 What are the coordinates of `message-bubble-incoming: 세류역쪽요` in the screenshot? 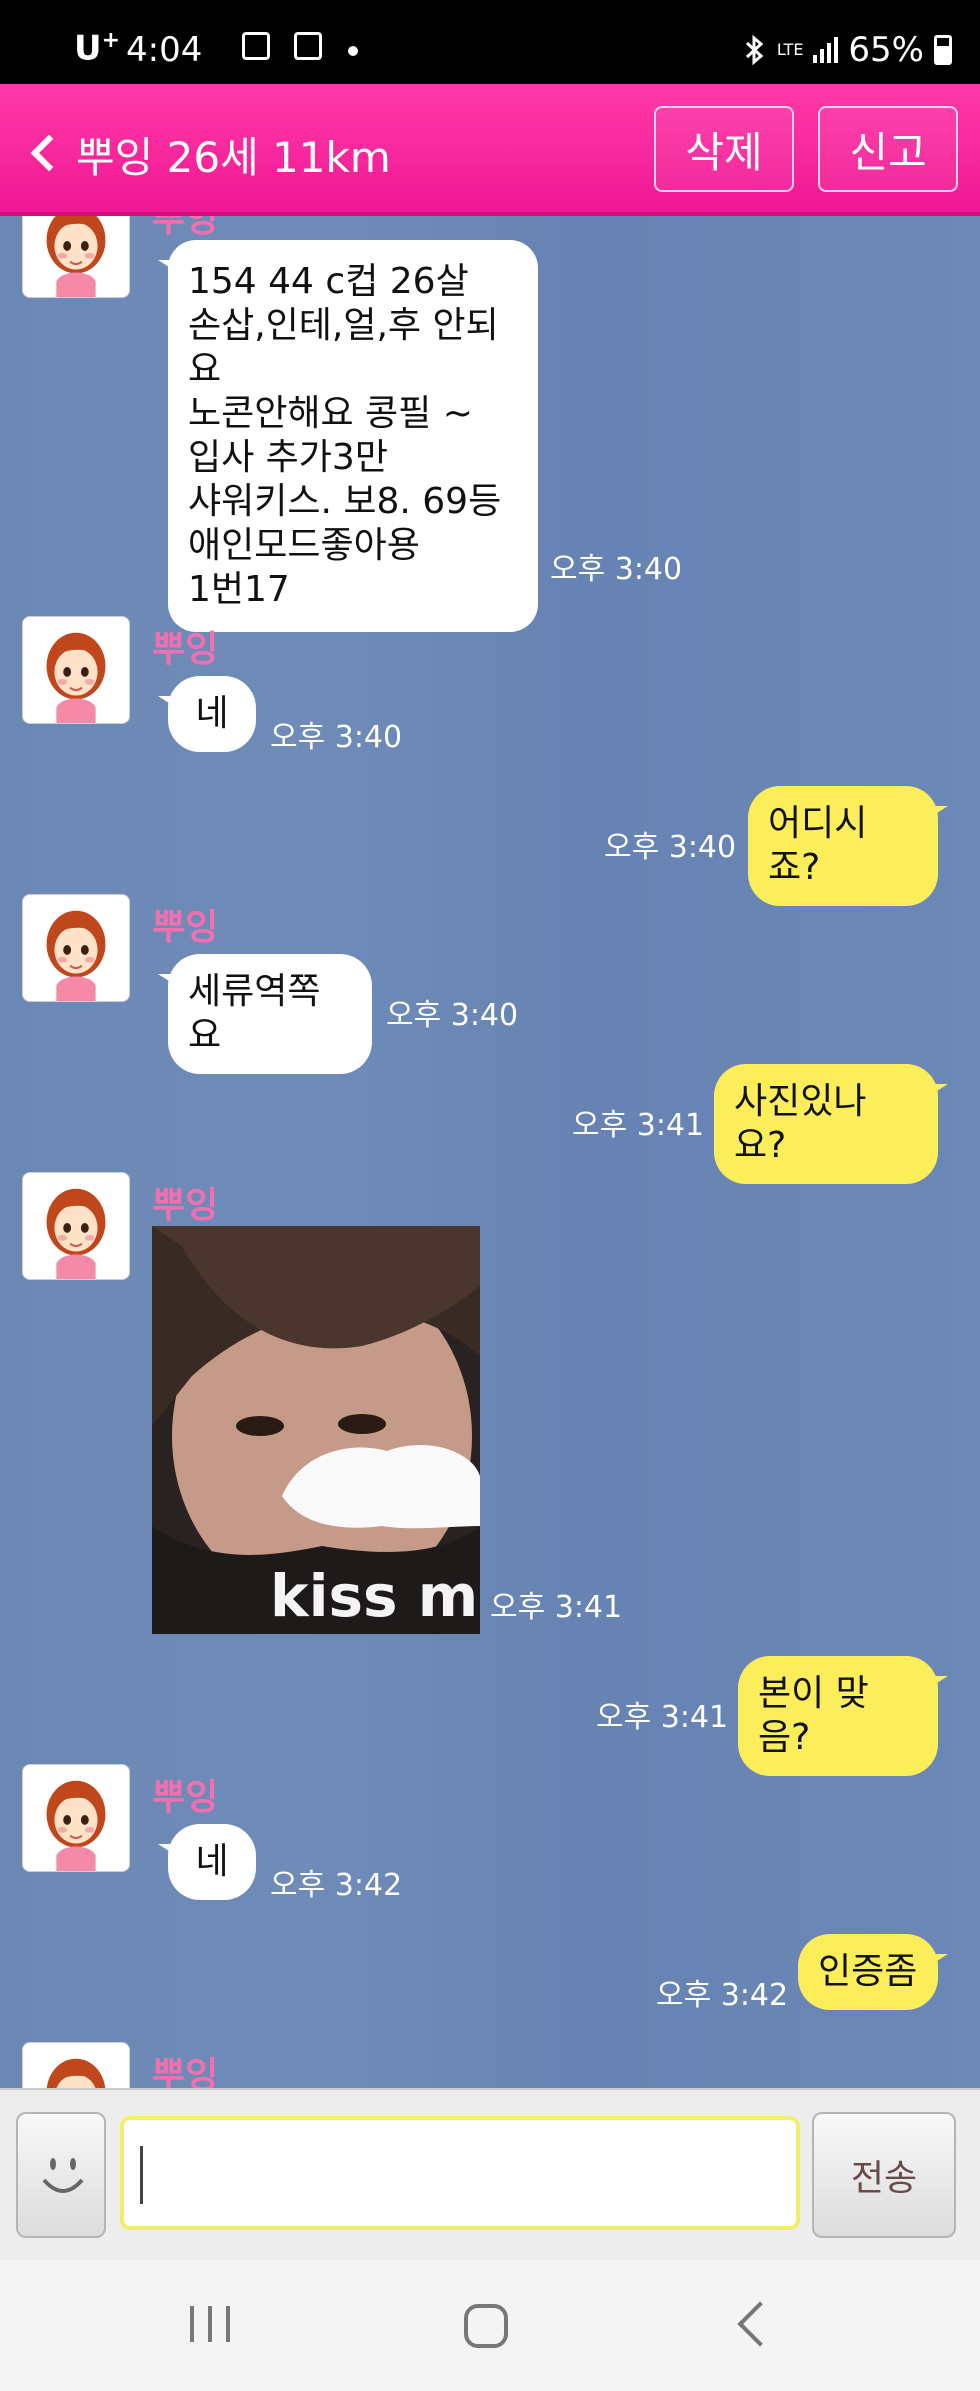 It's located at (265, 1014).